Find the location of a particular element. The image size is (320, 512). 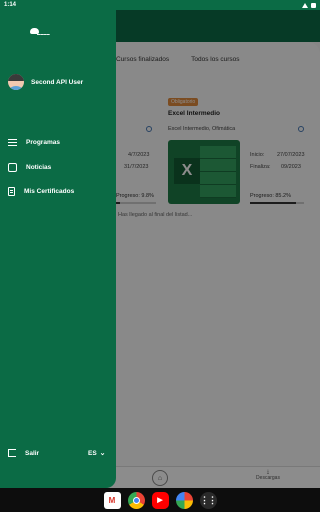

menu-item-label: Noticias is located at coordinates (39, 167).